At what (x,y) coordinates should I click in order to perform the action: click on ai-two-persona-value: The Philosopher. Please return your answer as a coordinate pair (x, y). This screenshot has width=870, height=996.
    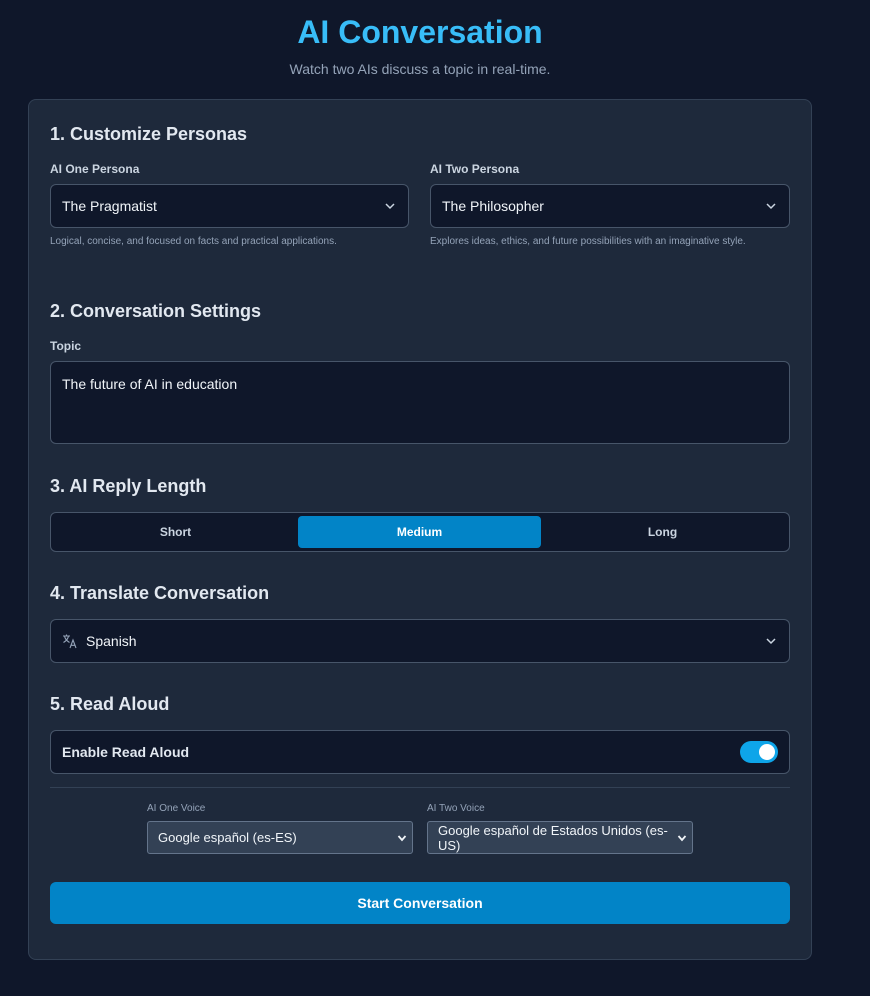
    Looking at the image, I should click on (493, 206).